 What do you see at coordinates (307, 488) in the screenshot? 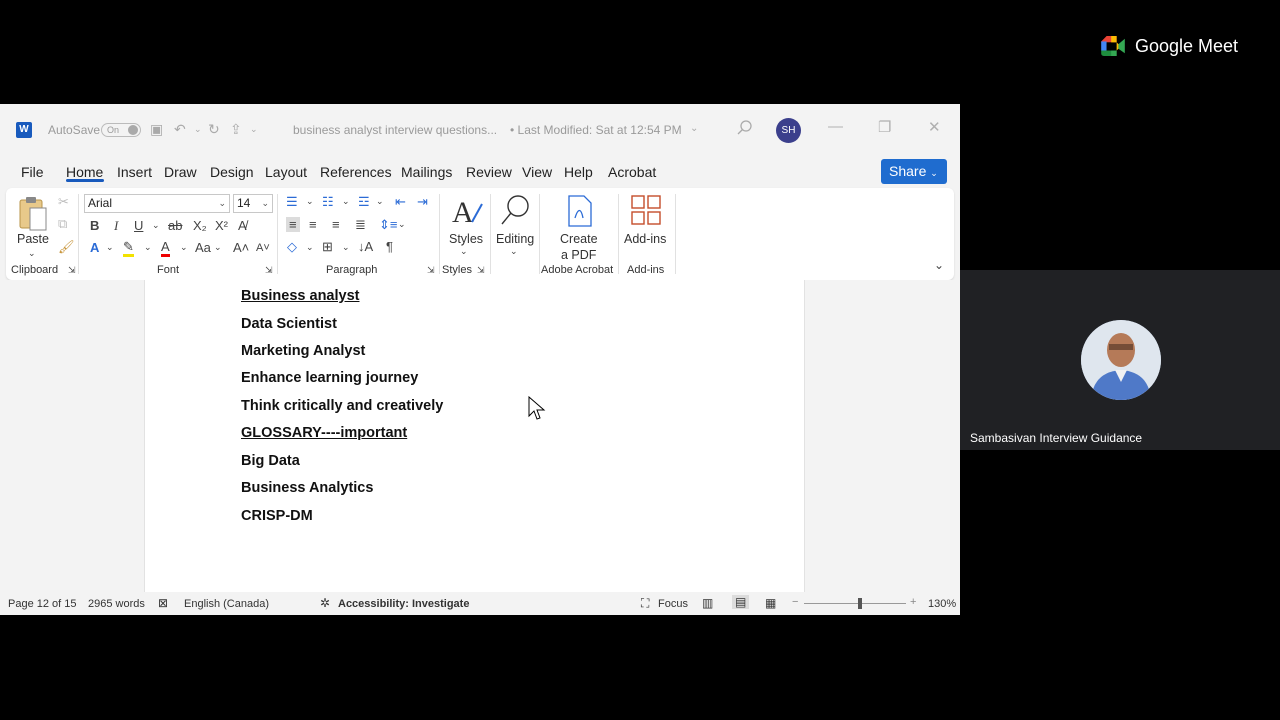
I see `doc-line: Business Analytics` at bounding box center [307, 488].